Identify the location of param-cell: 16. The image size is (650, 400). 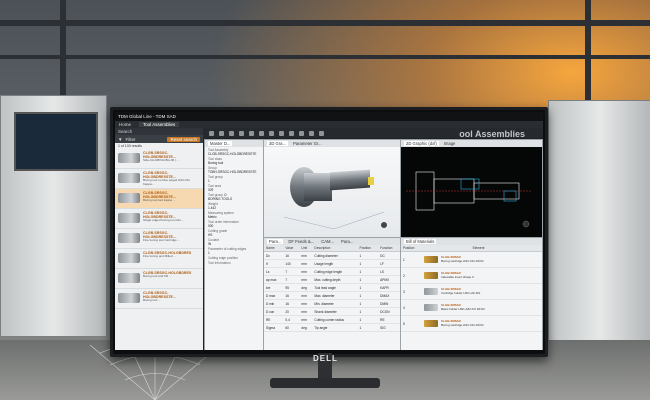
(291, 295).